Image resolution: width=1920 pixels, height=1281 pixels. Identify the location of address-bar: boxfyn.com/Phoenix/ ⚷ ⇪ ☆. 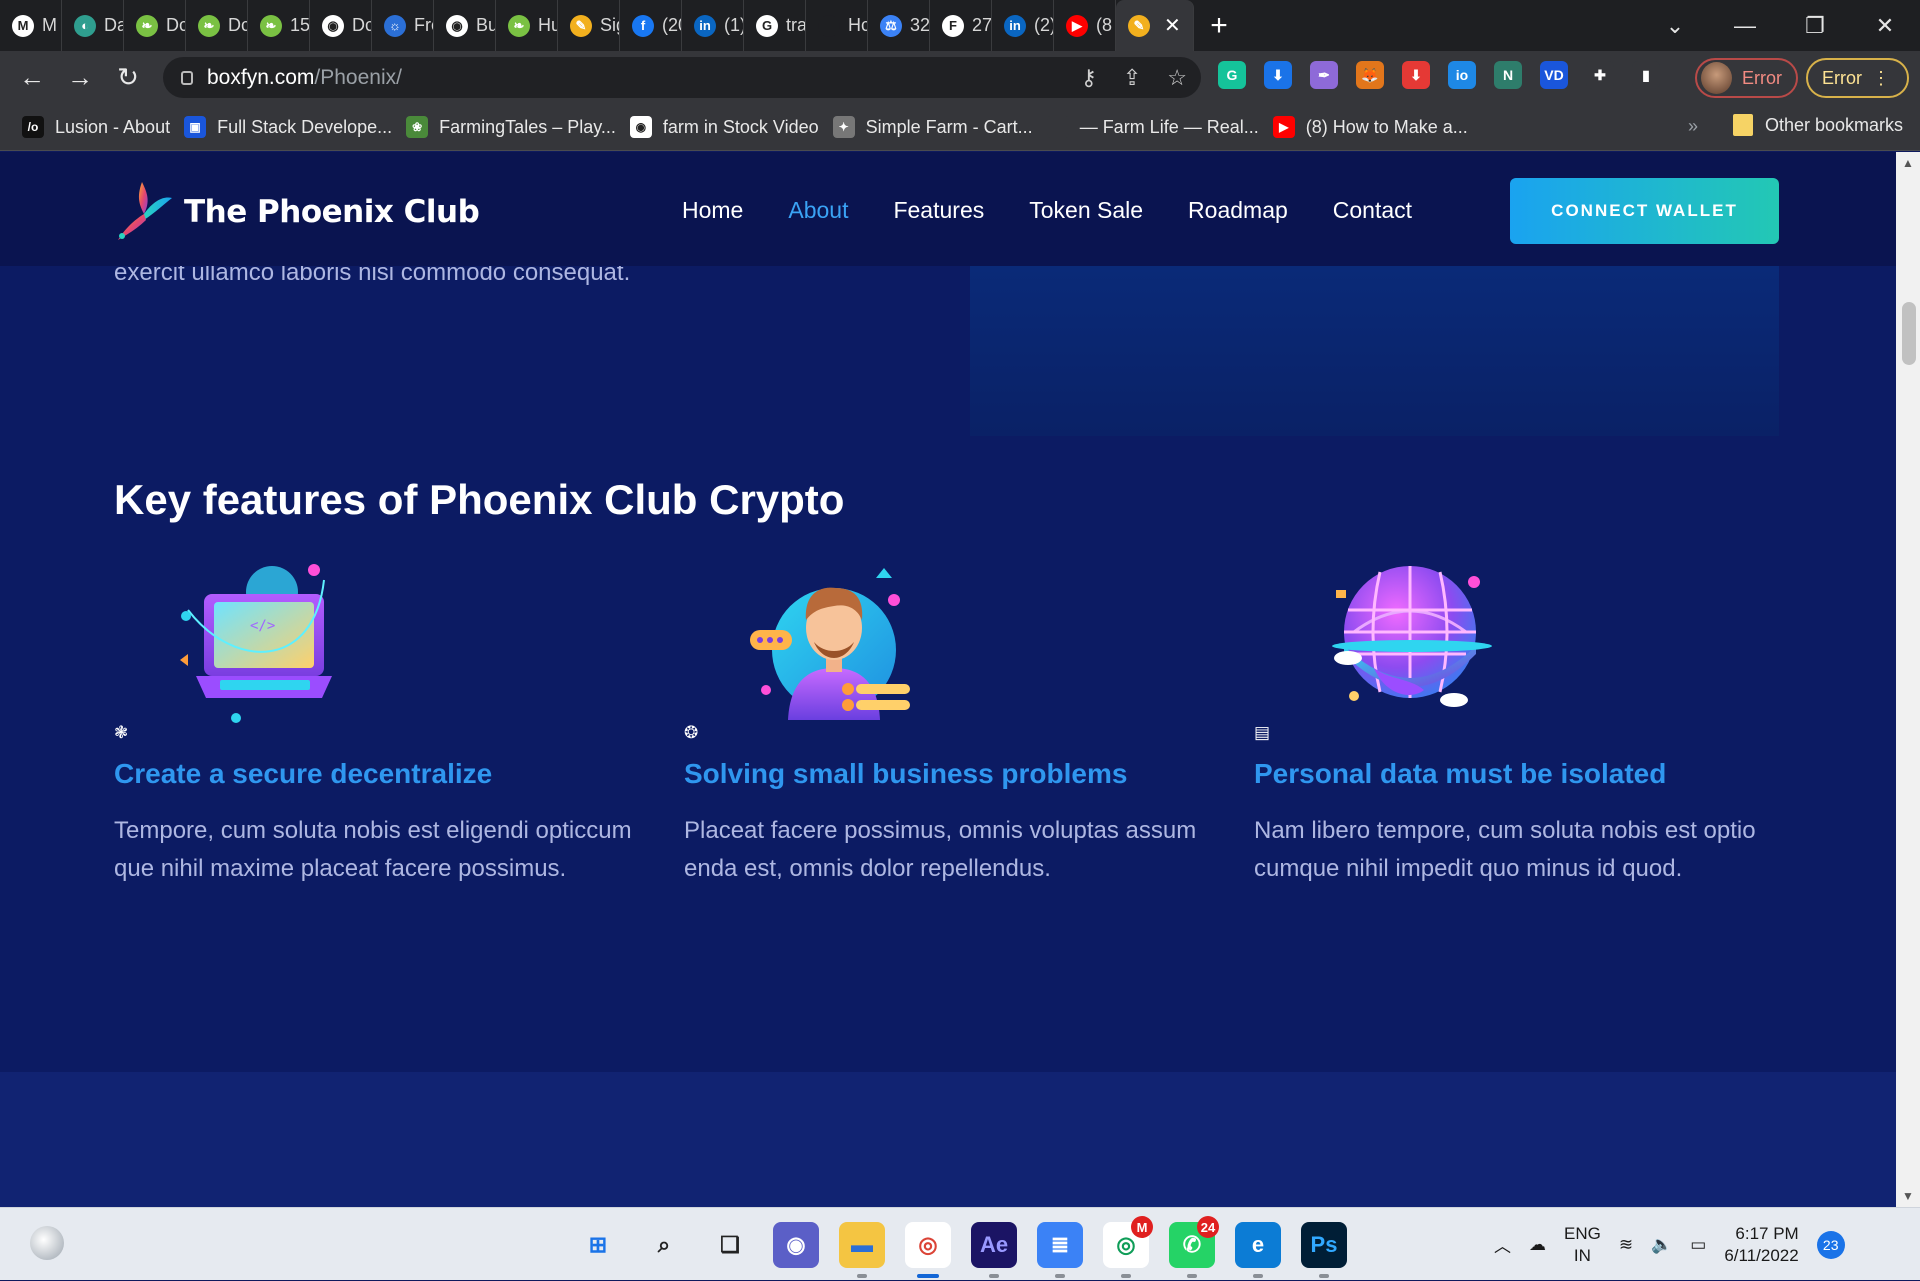
(682, 77).